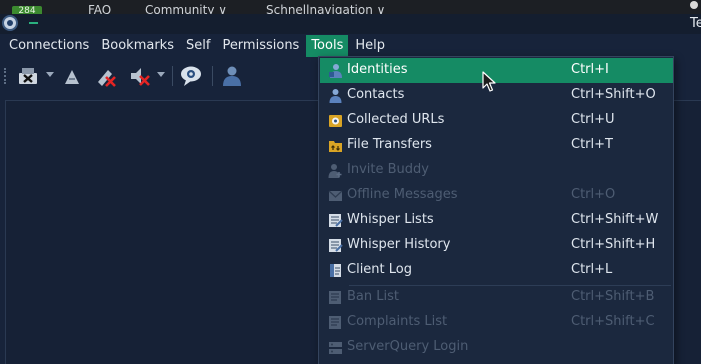  I want to click on whisper-history-icon, so click(336, 245).